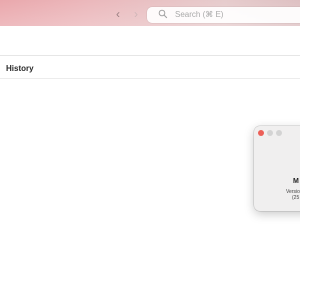 This screenshot has width=320, height=300. I want to click on about-window: M Versio (25, so click(277, 168).